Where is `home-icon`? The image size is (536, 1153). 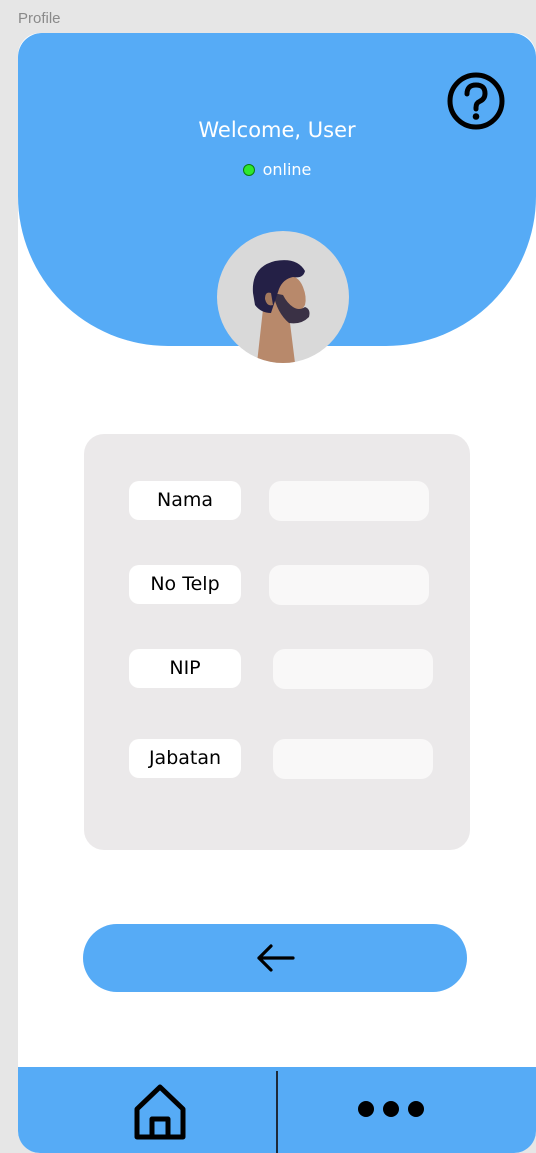 home-icon is located at coordinates (160, 1112).